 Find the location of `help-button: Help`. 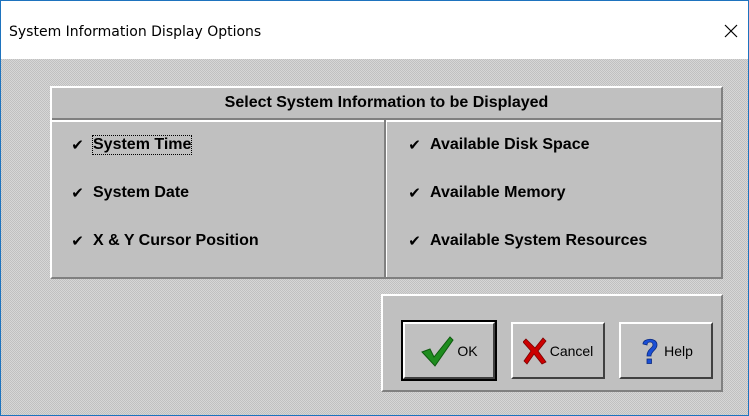

help-button: Help is located at coordinates (666, 350).